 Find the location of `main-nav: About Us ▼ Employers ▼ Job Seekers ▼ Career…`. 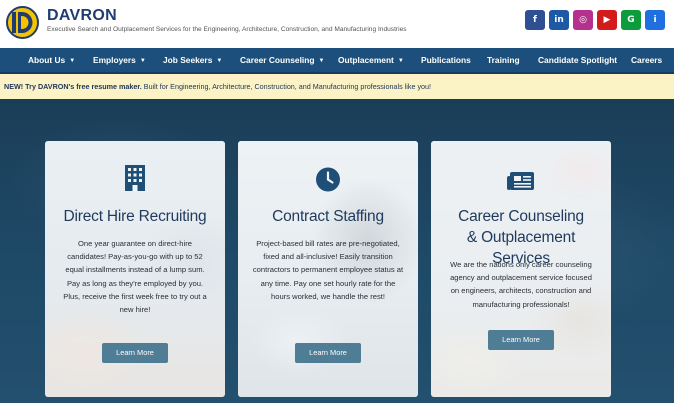

main-nav: About Us ▼ Employers ▼ Job Seekers ▼ Career… is located at coordinates (337, 61).